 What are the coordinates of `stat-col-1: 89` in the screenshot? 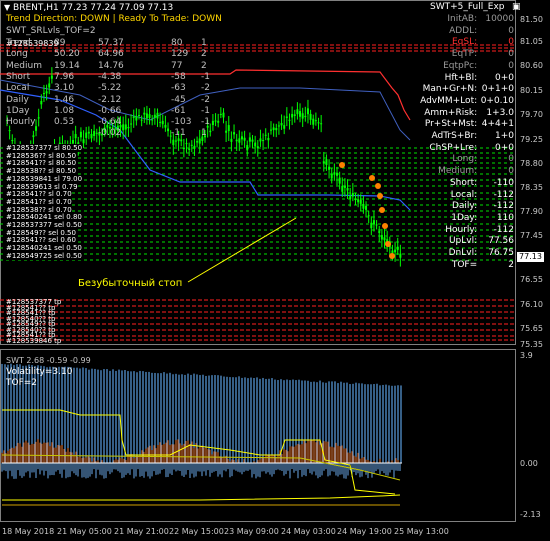 It's located at (60, 43).